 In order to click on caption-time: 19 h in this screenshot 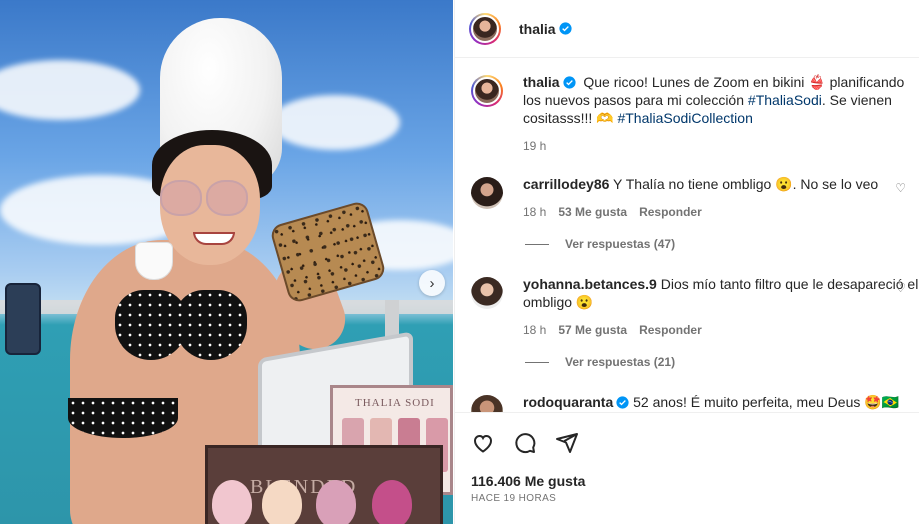, I will do `click(535, 146)`.